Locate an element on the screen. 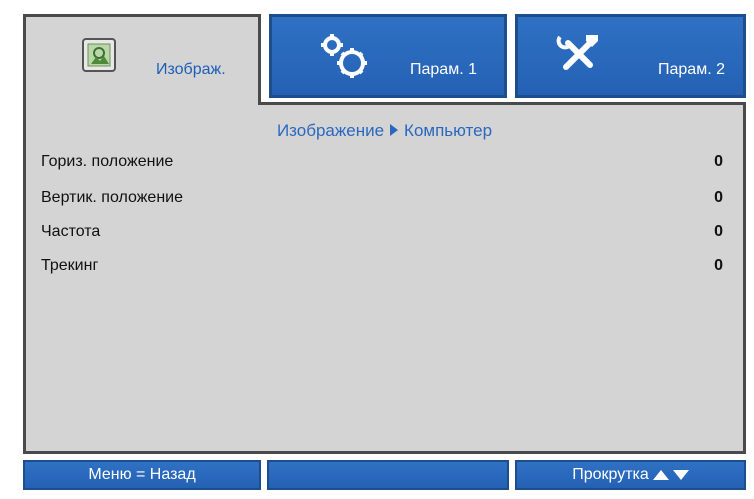  setting-label: Гориз. положение is located at coordinates (107, 161).